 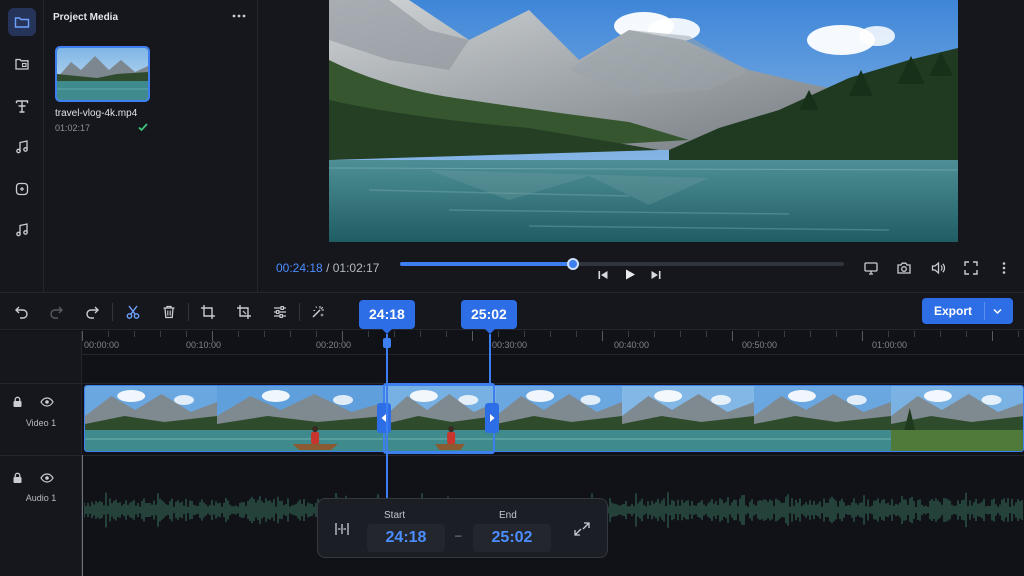 What do you see at coordinates (102, 74) in the screenshot?
I see `media-thumbnail` at bounding box center [102, 74].